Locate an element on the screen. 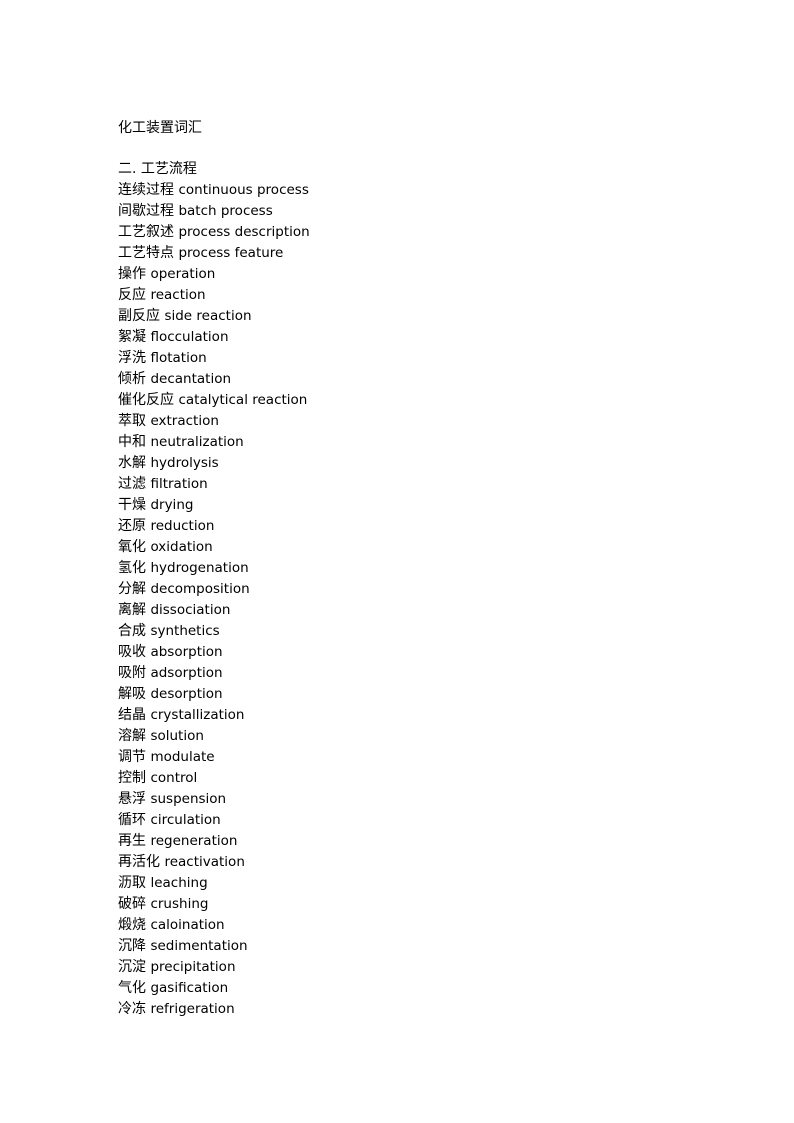 The height and width of the screenshot is (1123, 794). term-english: desorption is located at coordinates (186, 694).